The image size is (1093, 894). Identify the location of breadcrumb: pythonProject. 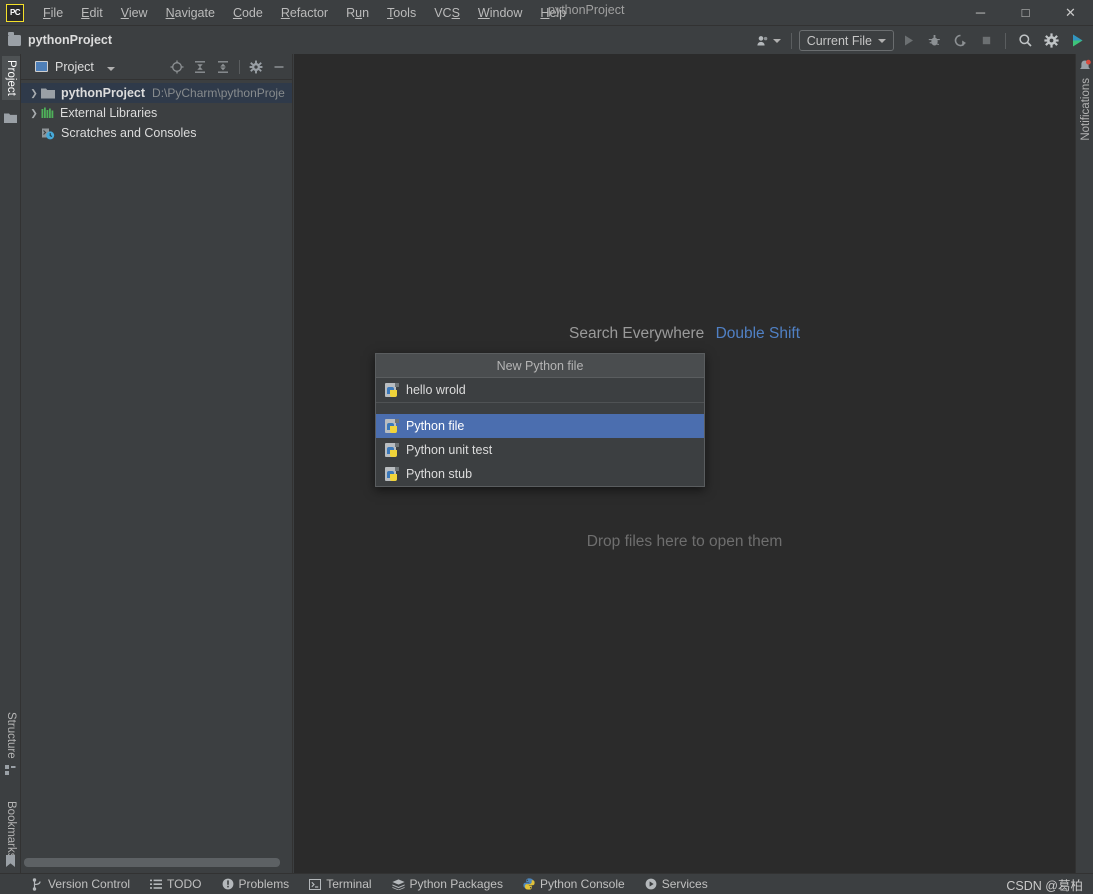
(70, 40).